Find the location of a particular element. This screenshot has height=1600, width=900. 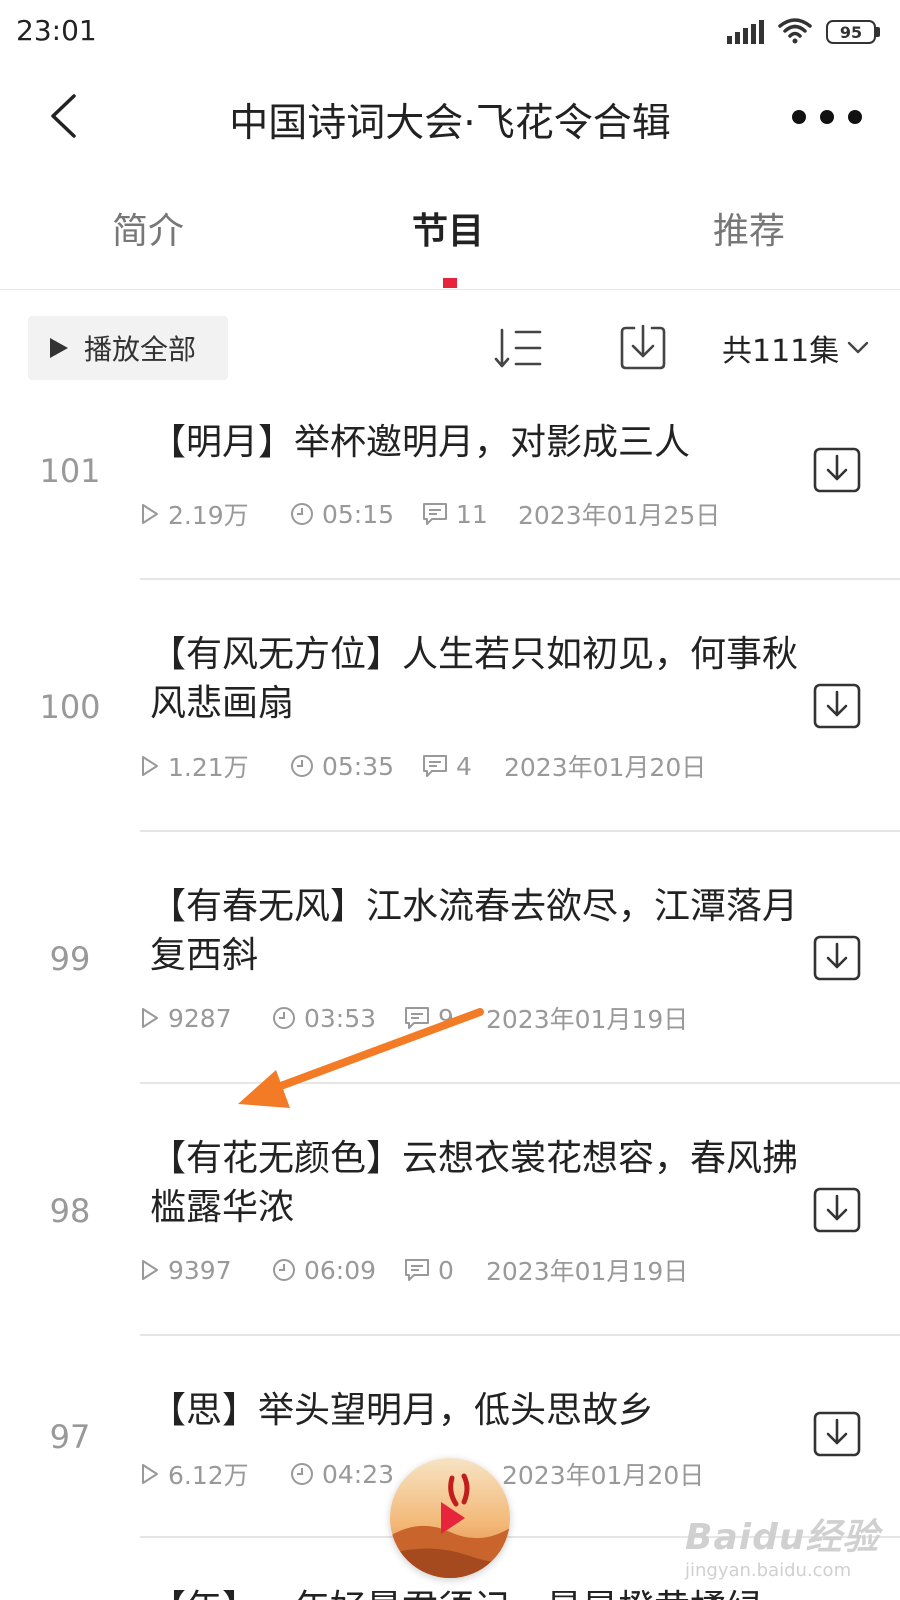

battery-icon: 95 is located at coordinates (853, 32).